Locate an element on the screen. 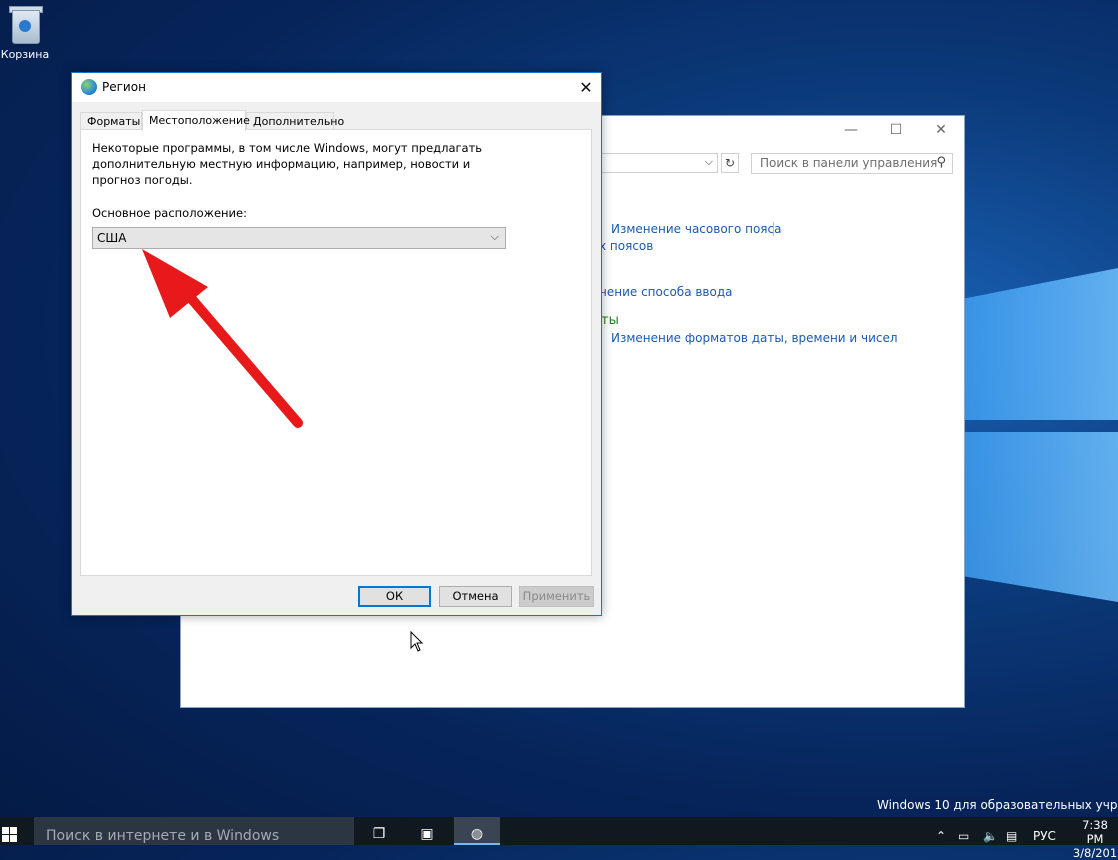  change-timezone-link: Изменение часового пояса is located at coordinates (696, 229).